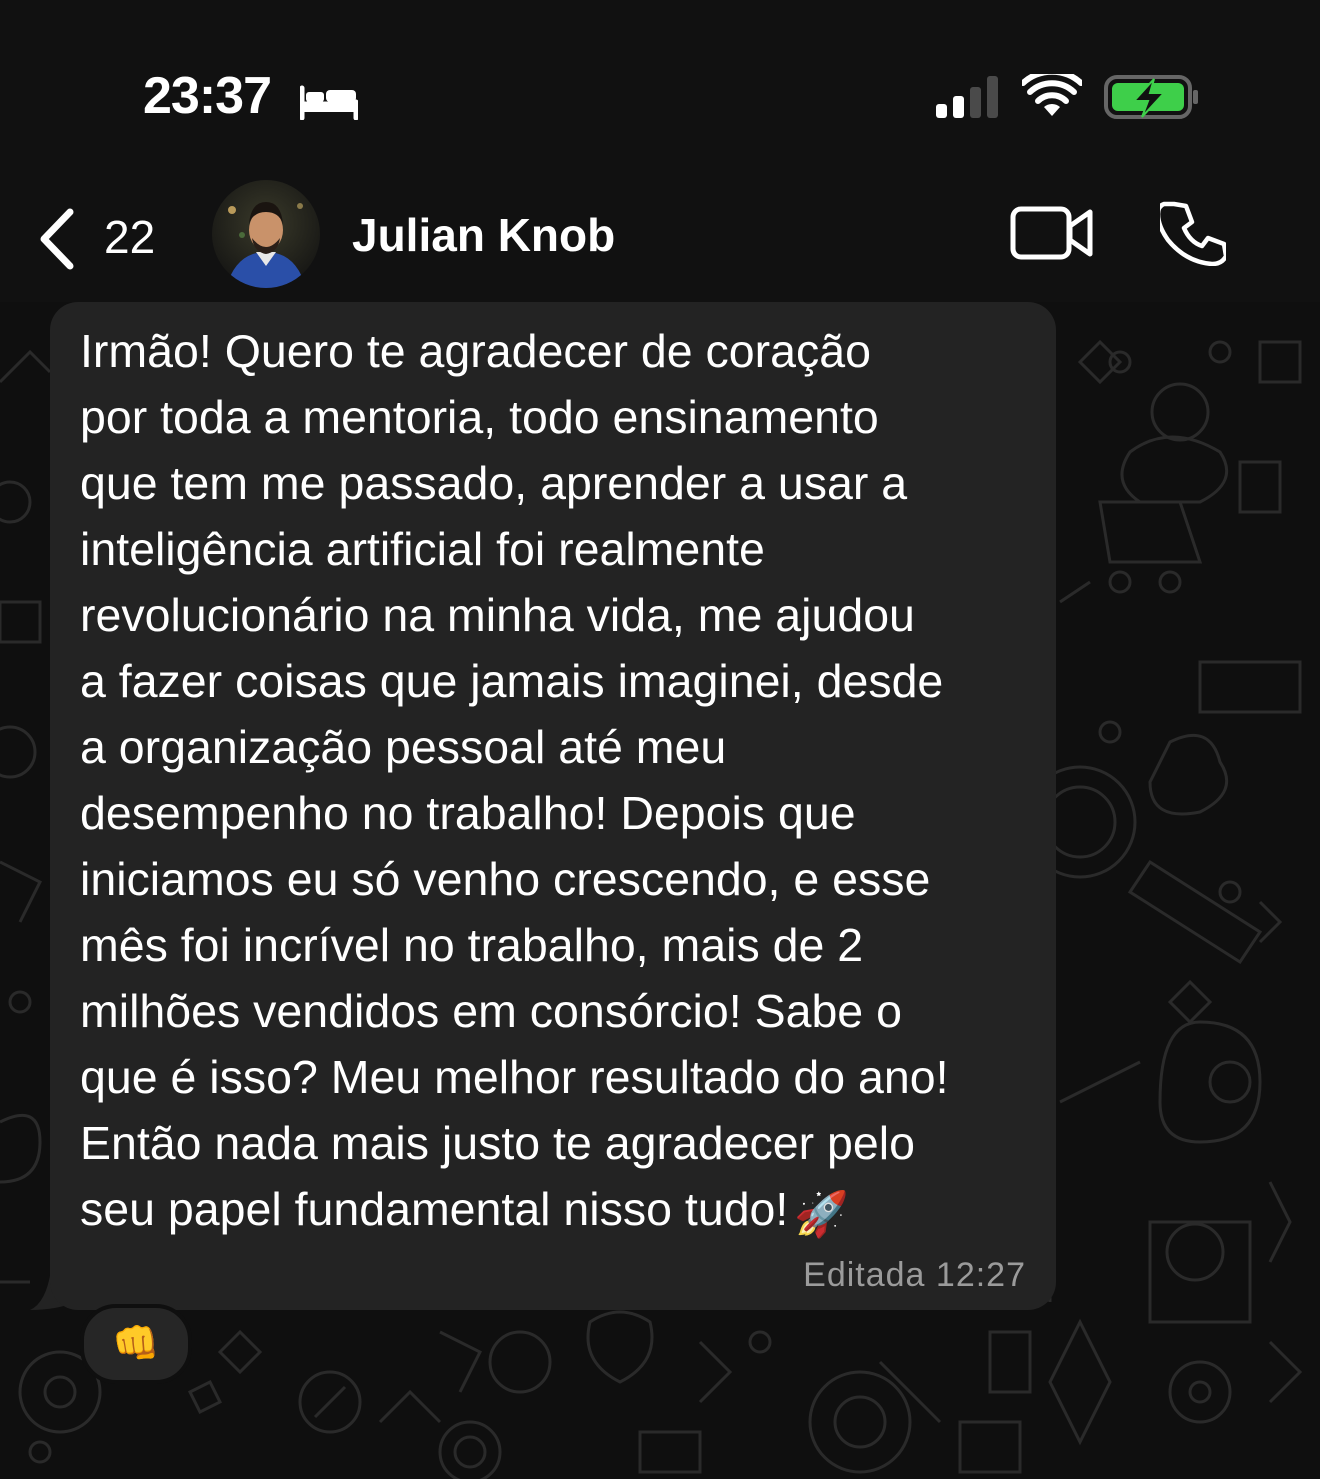 This screenshot has height=1479, width=1320. Describe the element at coordinates (967, 97) in the screenshot. I see `cellular-signal-icon` at that location.